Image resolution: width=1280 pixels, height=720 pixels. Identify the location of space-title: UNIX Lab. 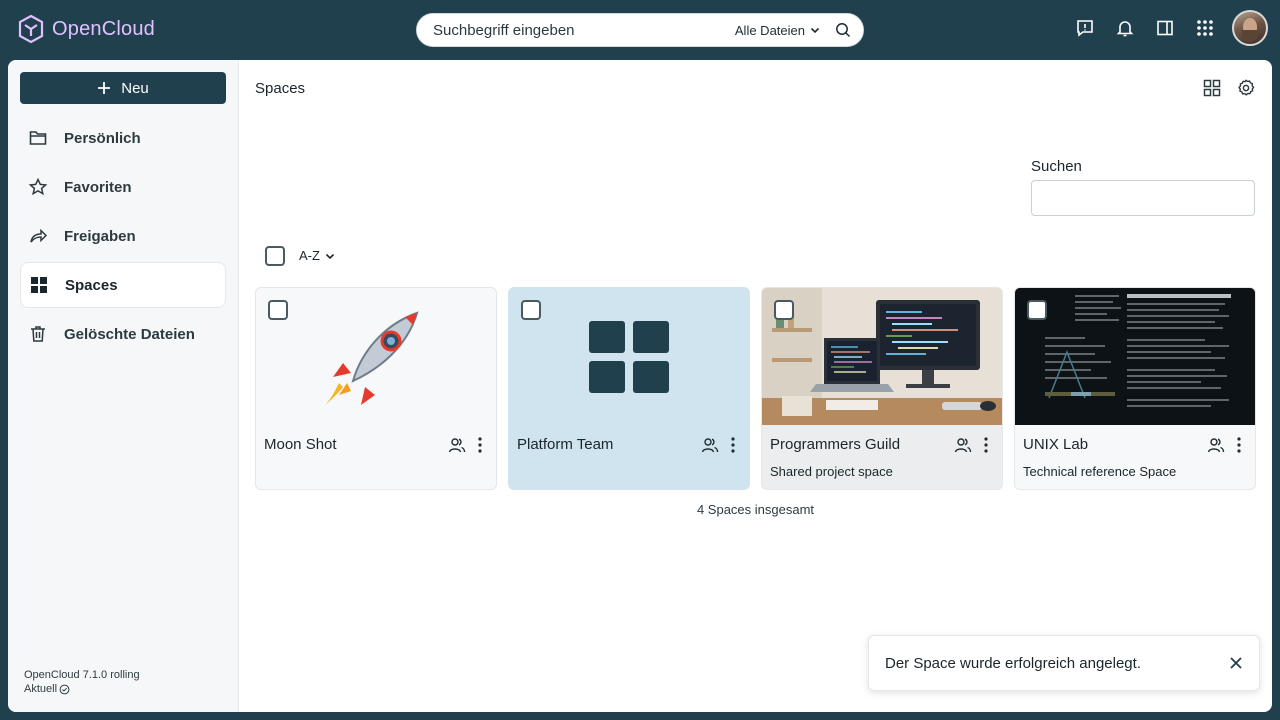
(1055, 444).